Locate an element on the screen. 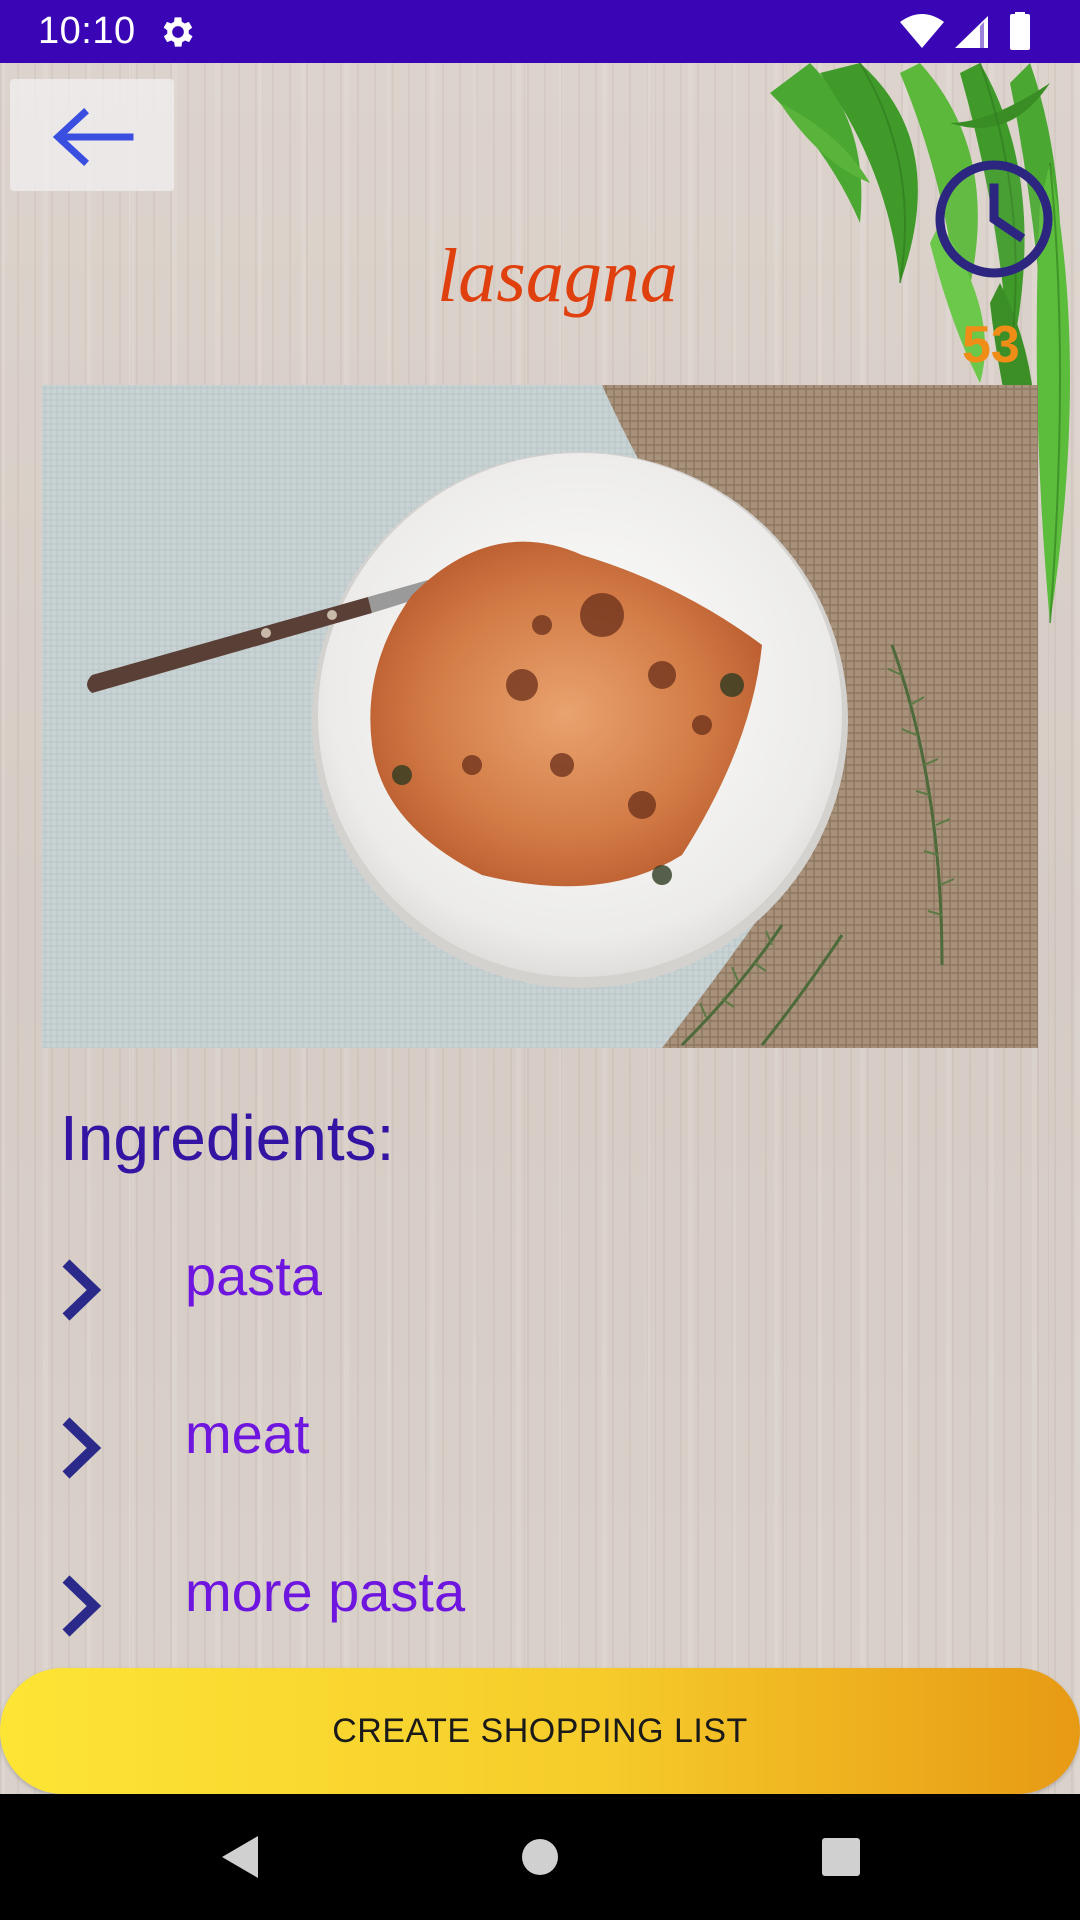 The height and width of the screenshot is (1920, 1080). wifi-icon is located at coordinates (922, 31).